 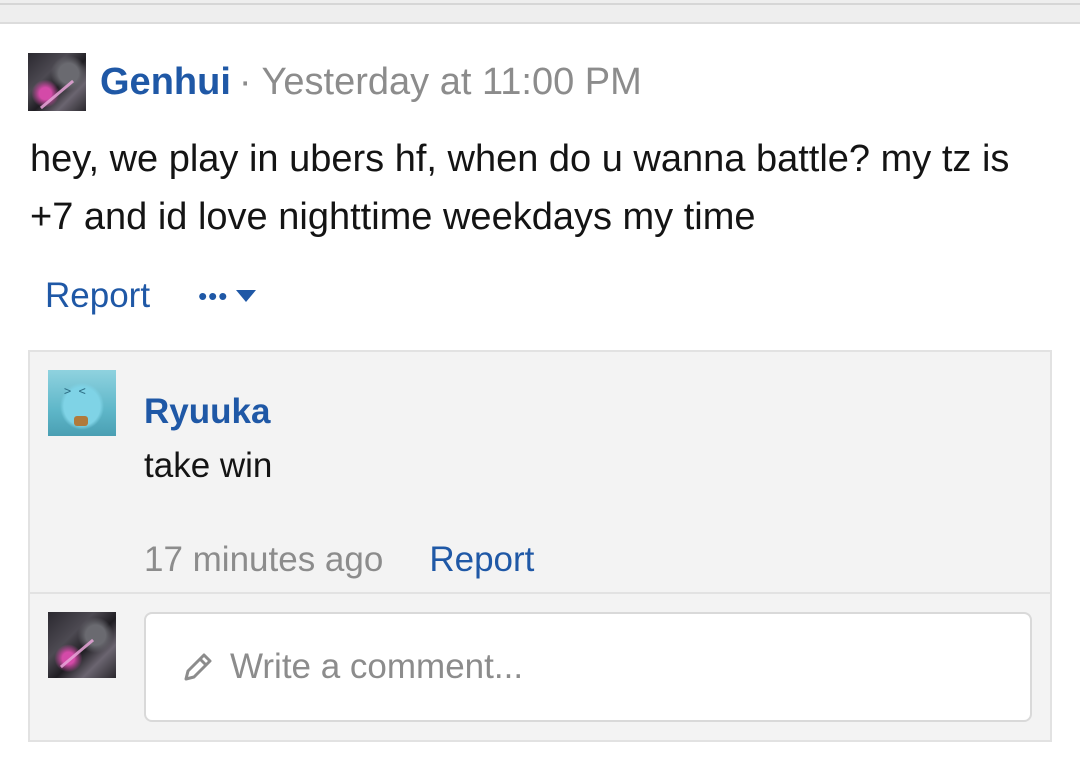 What do you see at coordinates (540, 593) in the screenshot?
I see `comments-divider` at bounding box center [540, 593].